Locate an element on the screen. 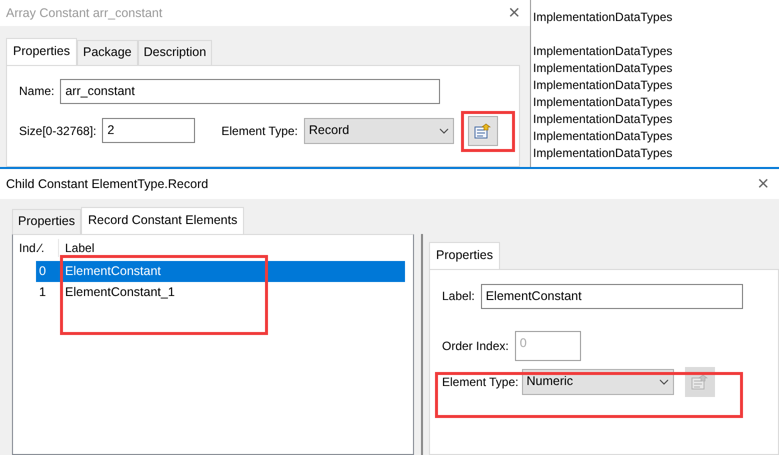 The height and width of the screenshot is (455, 779). name-field: arr_constant is located at coordinates (250, 91).